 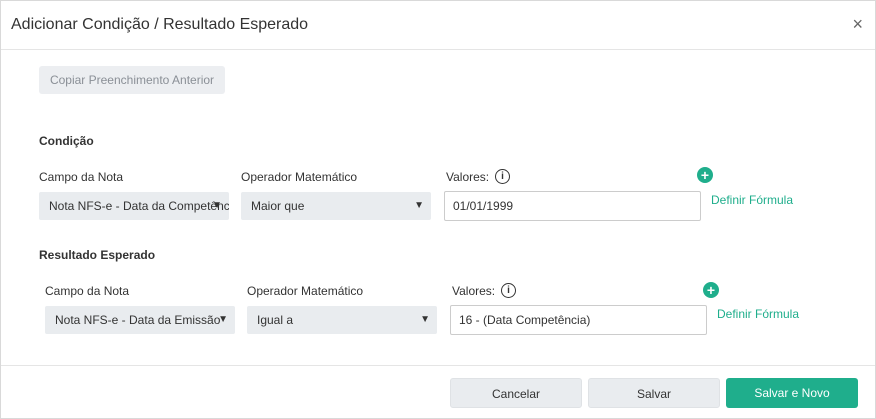 I want to click on footer-divider, so click(x=438, y=365).